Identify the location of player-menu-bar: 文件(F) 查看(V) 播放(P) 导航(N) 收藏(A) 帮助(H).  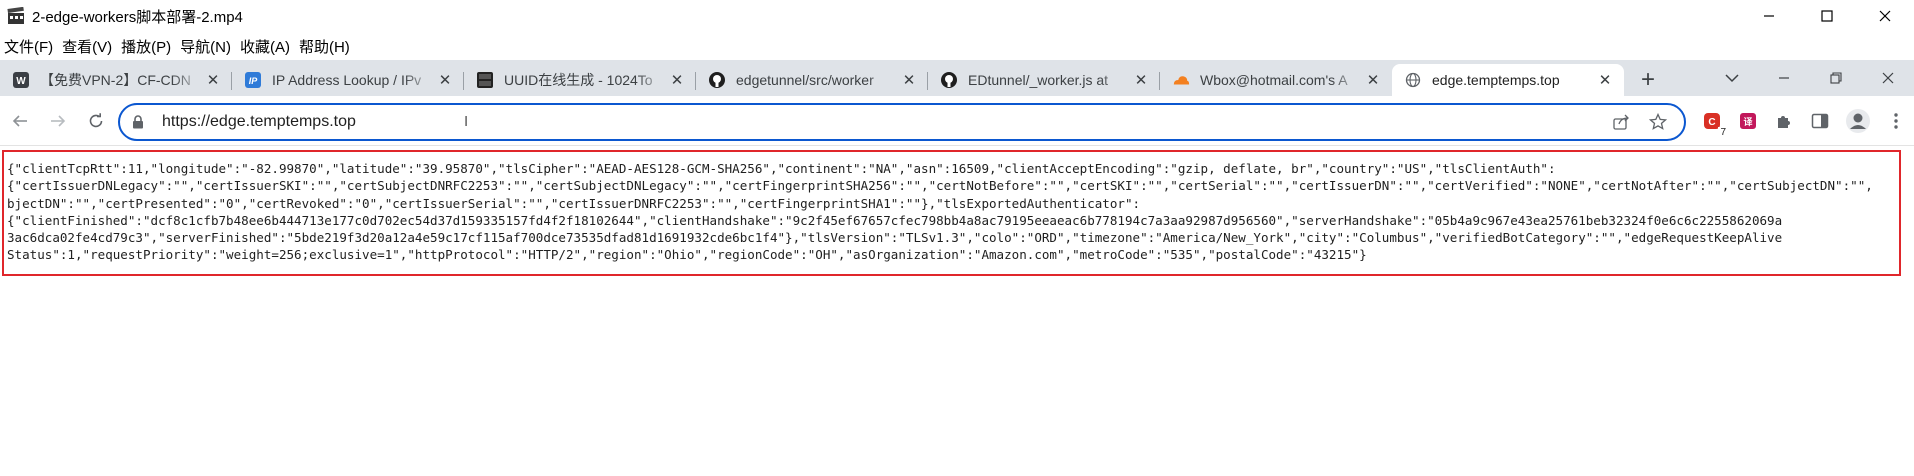
(957, 46).